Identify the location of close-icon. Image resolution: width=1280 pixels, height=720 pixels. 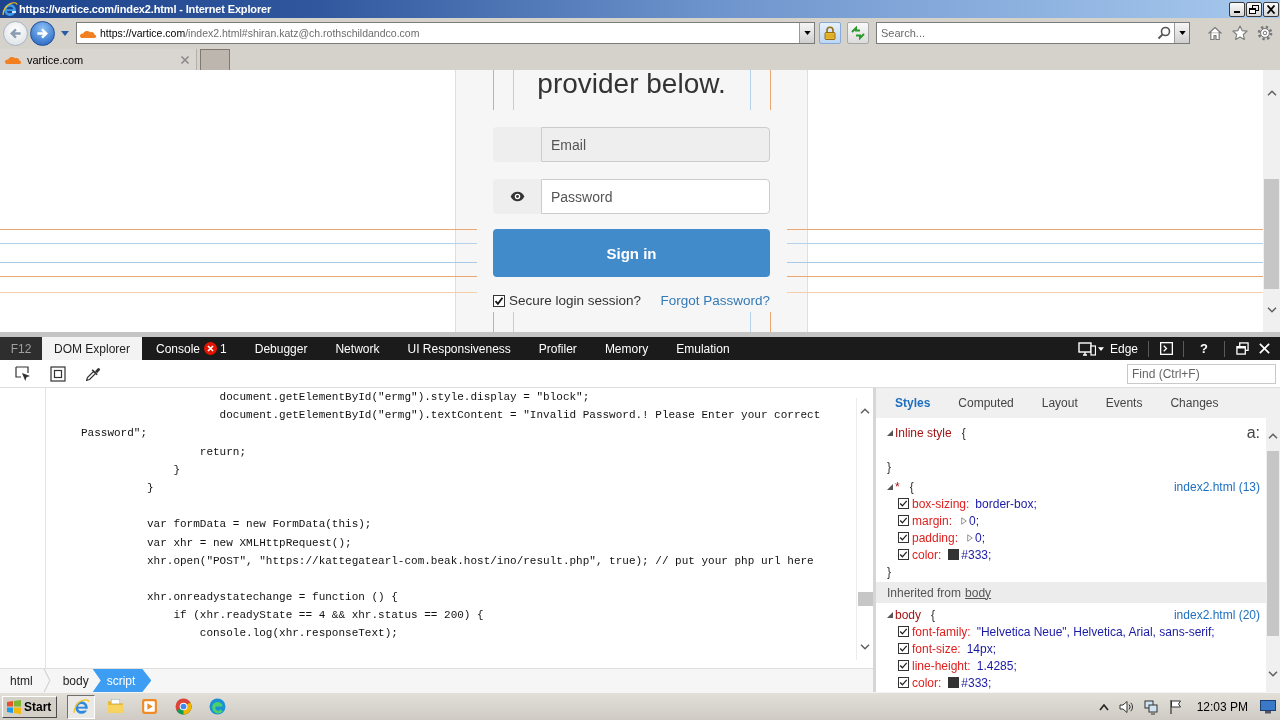
(1271, 9).